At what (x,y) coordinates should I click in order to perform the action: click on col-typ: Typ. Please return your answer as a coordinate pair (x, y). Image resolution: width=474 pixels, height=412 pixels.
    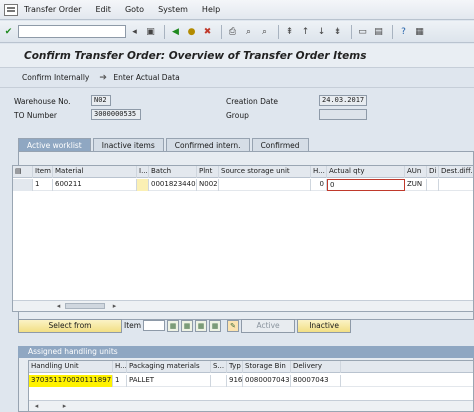
    Looking at the image, I should click on (235, 367).